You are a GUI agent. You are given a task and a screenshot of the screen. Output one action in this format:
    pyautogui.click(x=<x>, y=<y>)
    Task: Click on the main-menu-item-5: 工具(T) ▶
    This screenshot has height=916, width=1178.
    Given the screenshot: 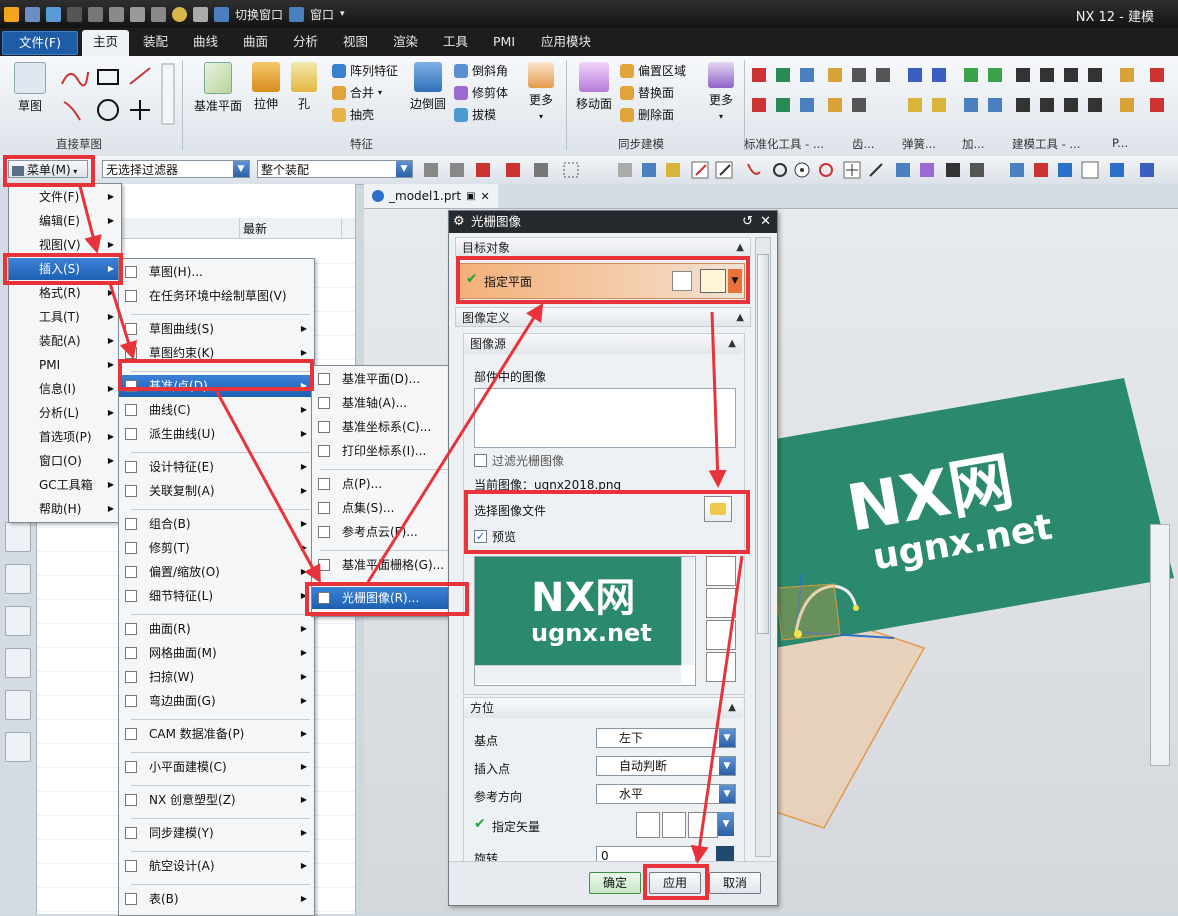 What is the action you would take?
    pyautogui.click(x=65, y=317)
    